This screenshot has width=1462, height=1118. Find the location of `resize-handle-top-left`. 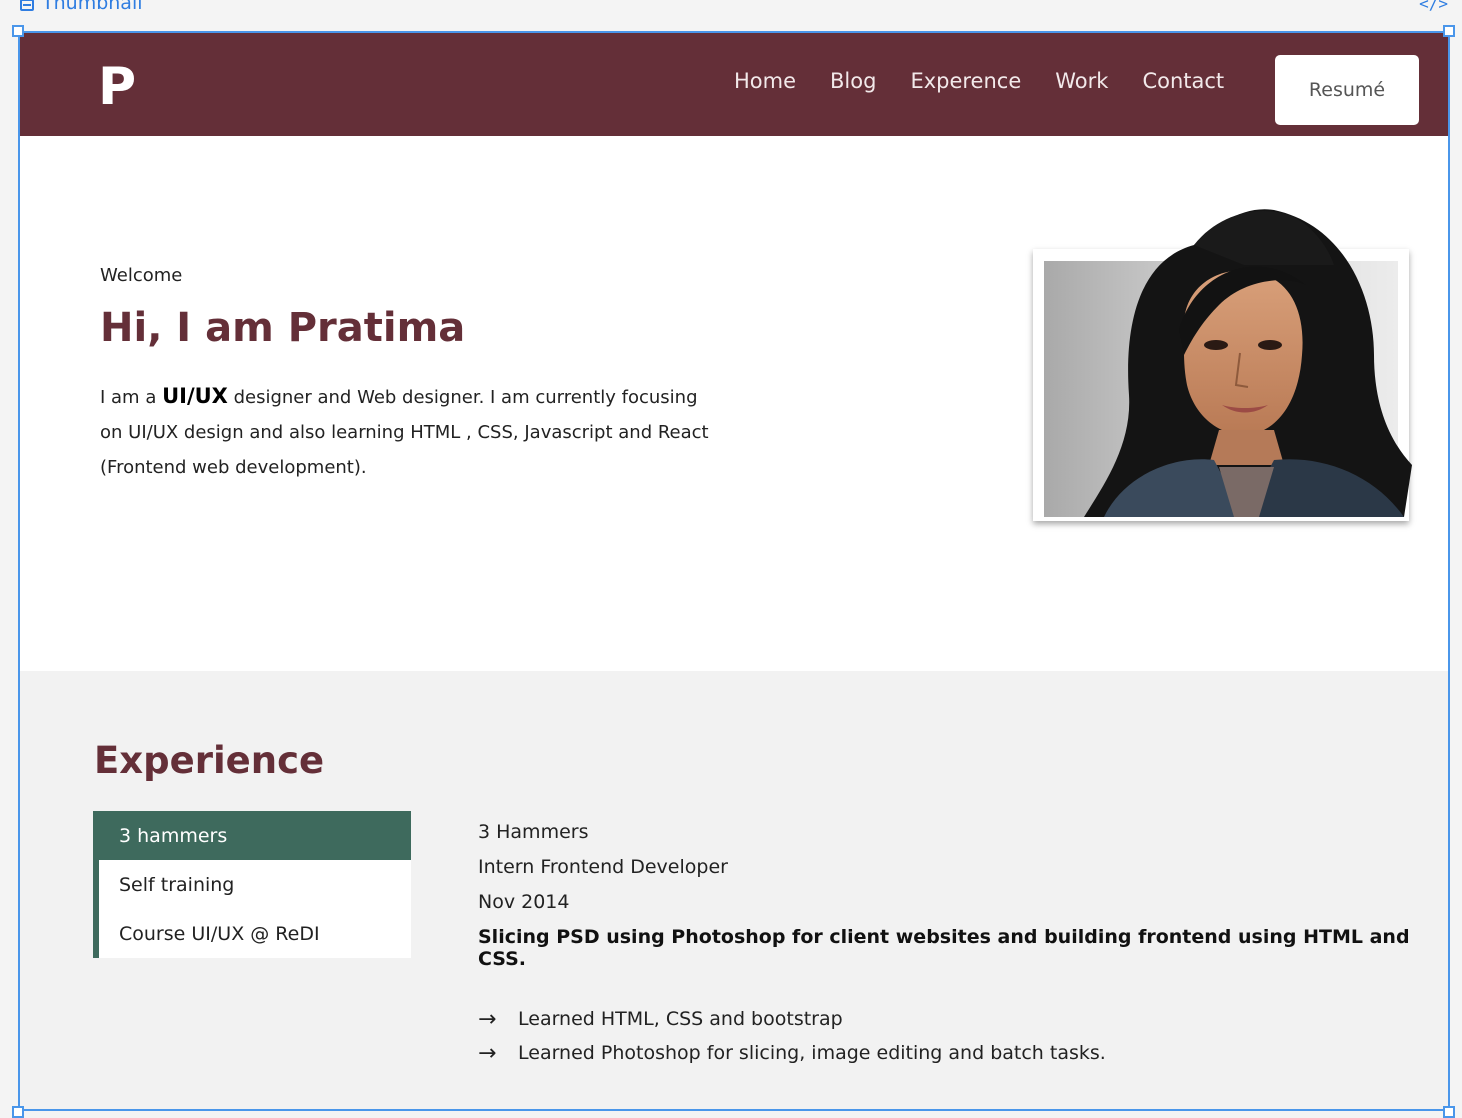

resize-handle-top-left is located at coordinates (18, 31).